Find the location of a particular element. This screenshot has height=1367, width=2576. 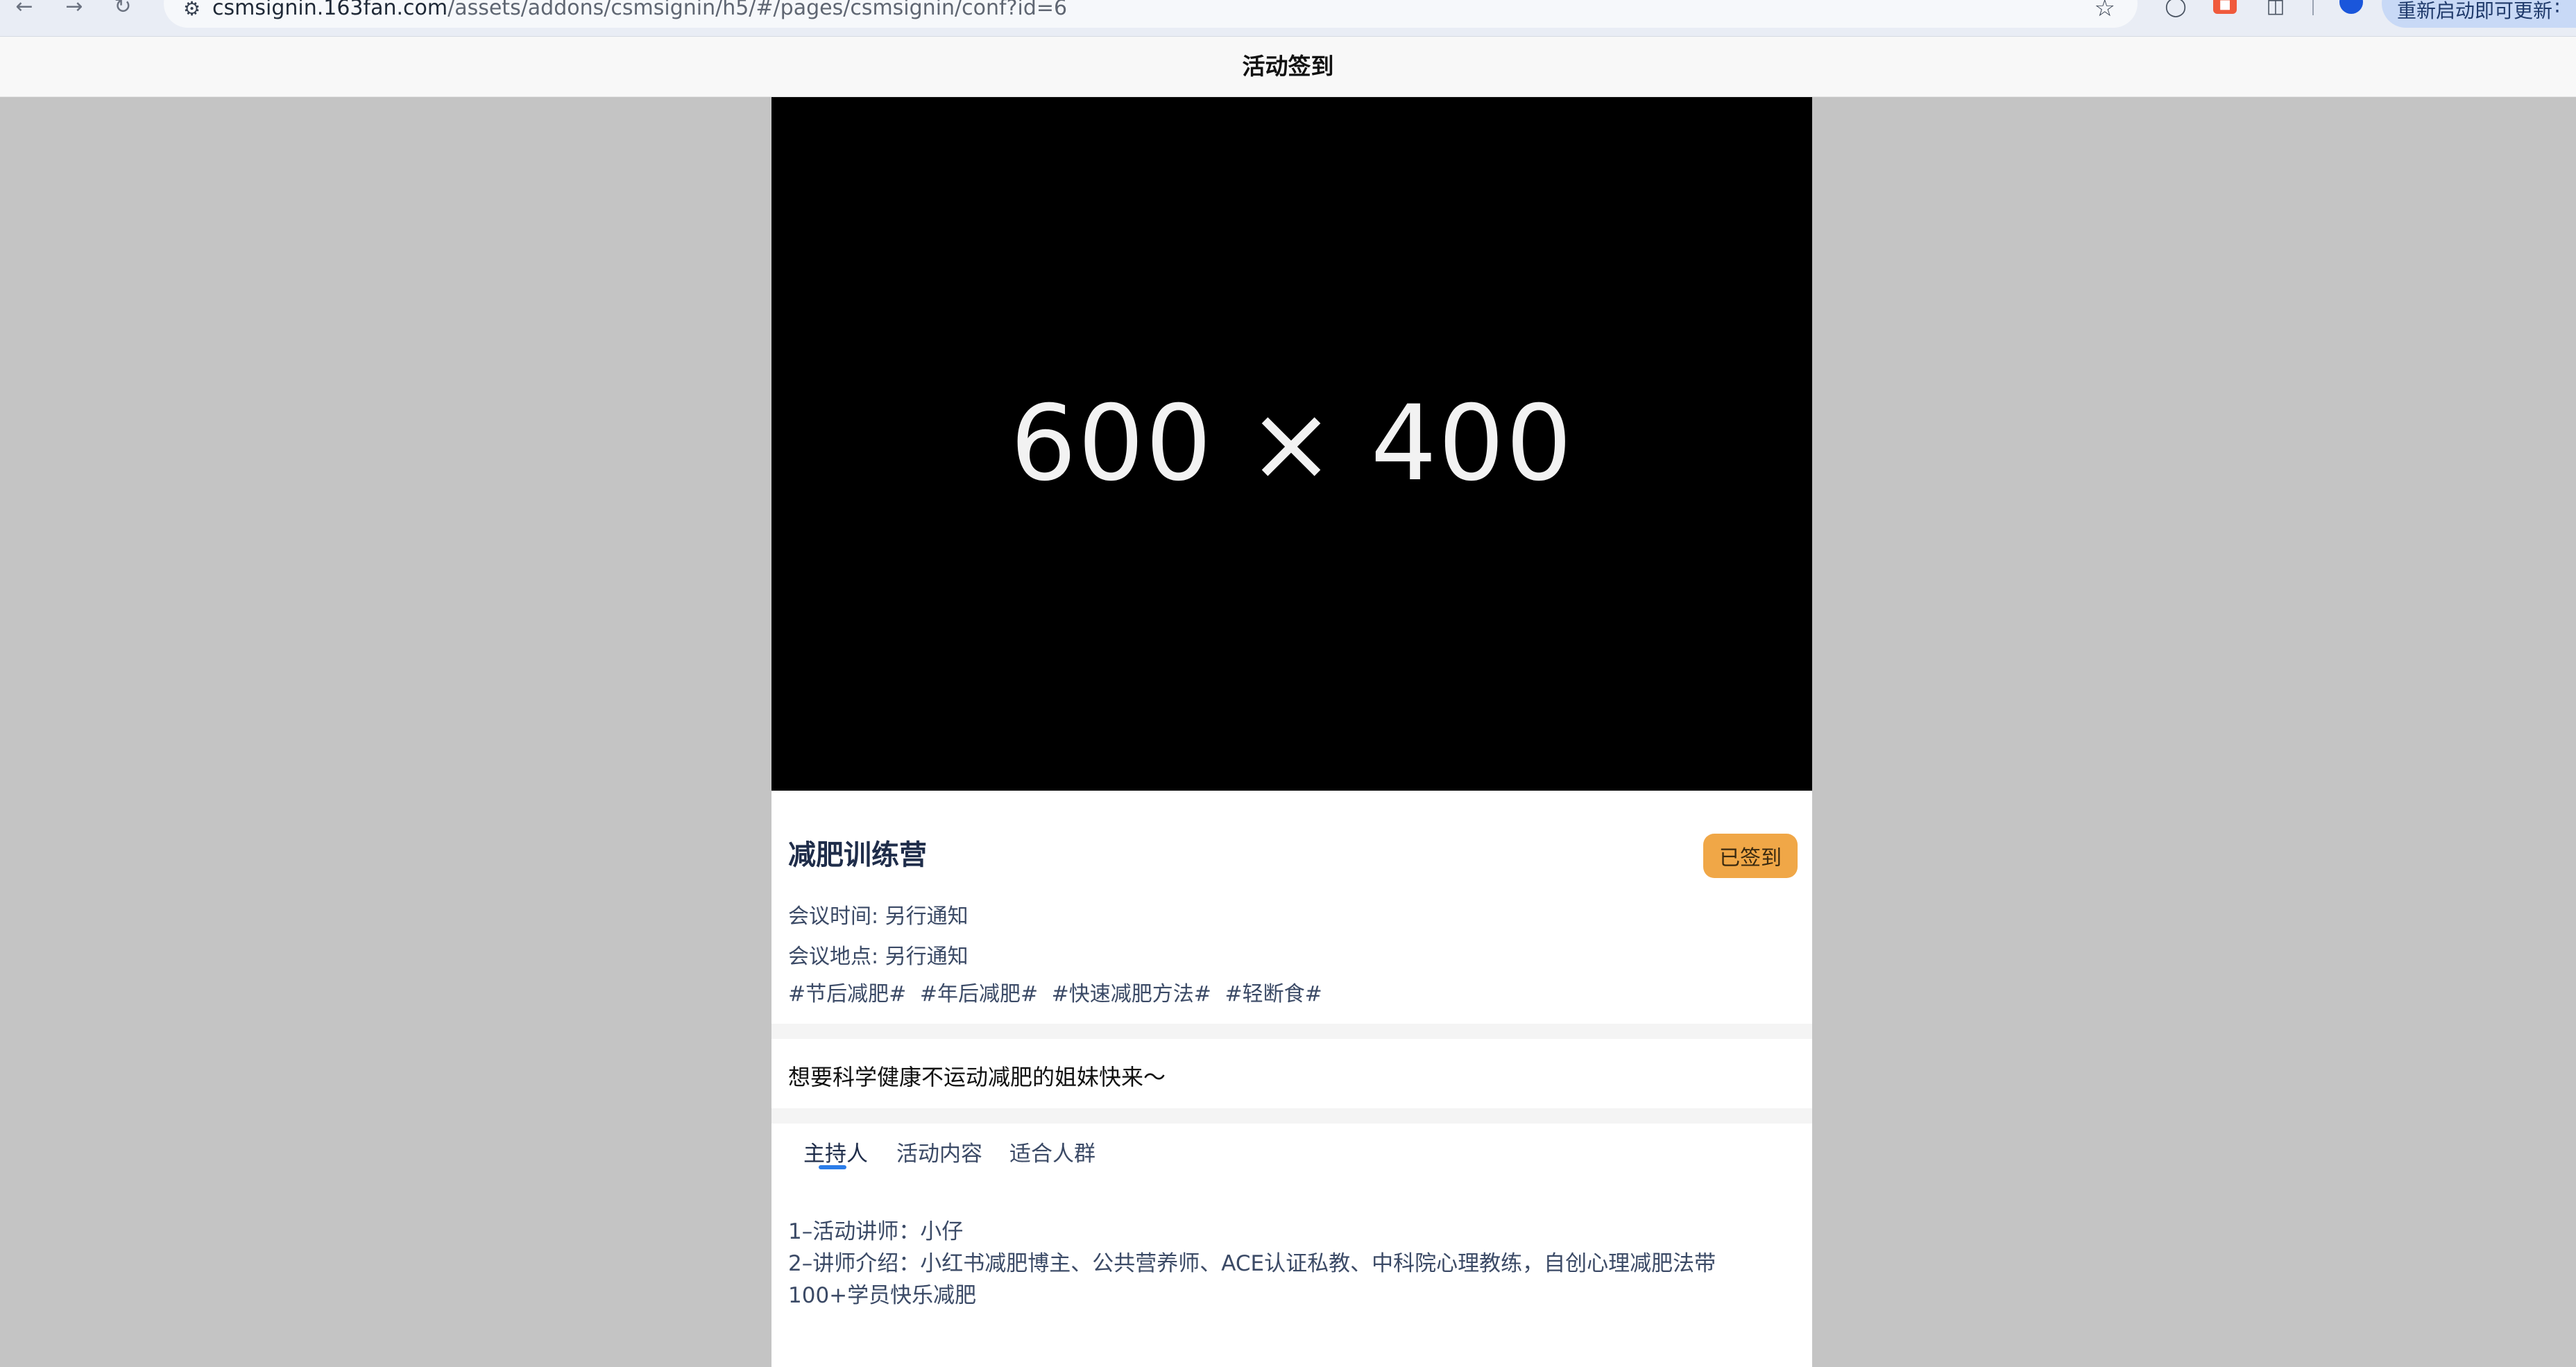

active-tab-indicator is located at coordinates (832, 1167).